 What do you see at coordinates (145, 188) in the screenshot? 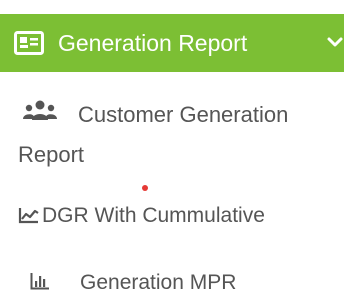
I see `red-dot-marker` at bounding box center [145, 188].